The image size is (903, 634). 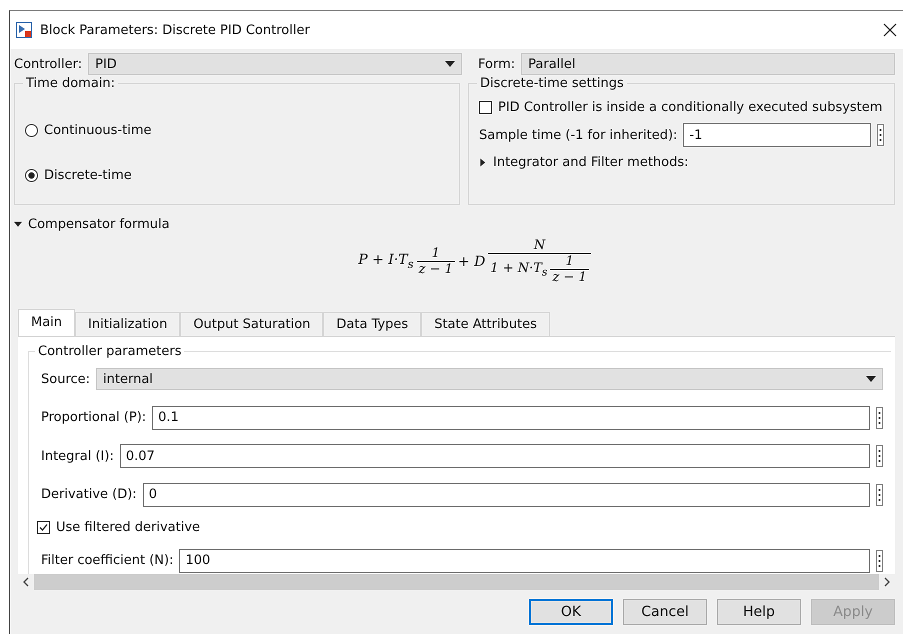 What do you see at coordinates (77, 456) in the screenshot?
I see `field-label: Integral (I):` at bounding box center [77, 456].